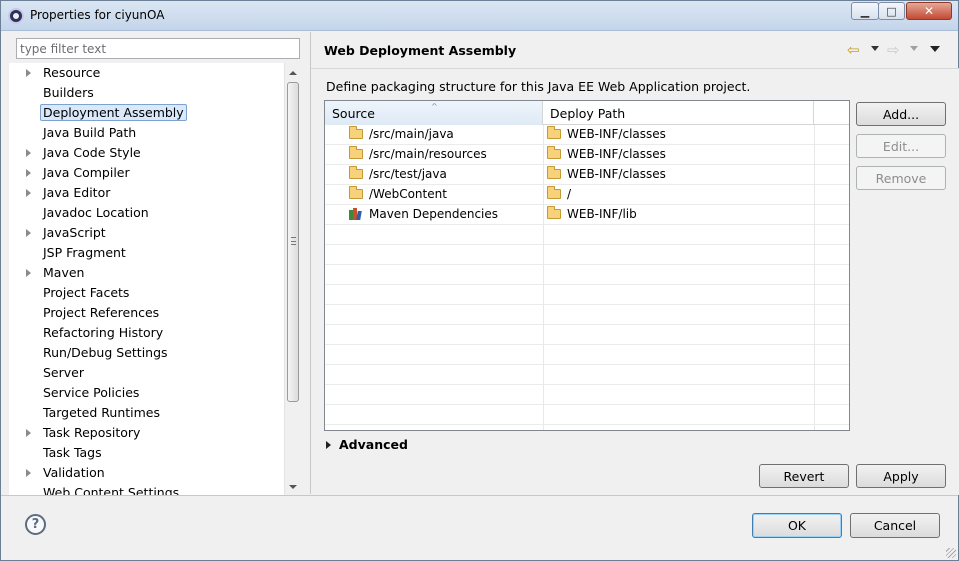 The width and height of the screenshot is (959, 561). I want to click on apply-button: Apply, so click(901, 476).